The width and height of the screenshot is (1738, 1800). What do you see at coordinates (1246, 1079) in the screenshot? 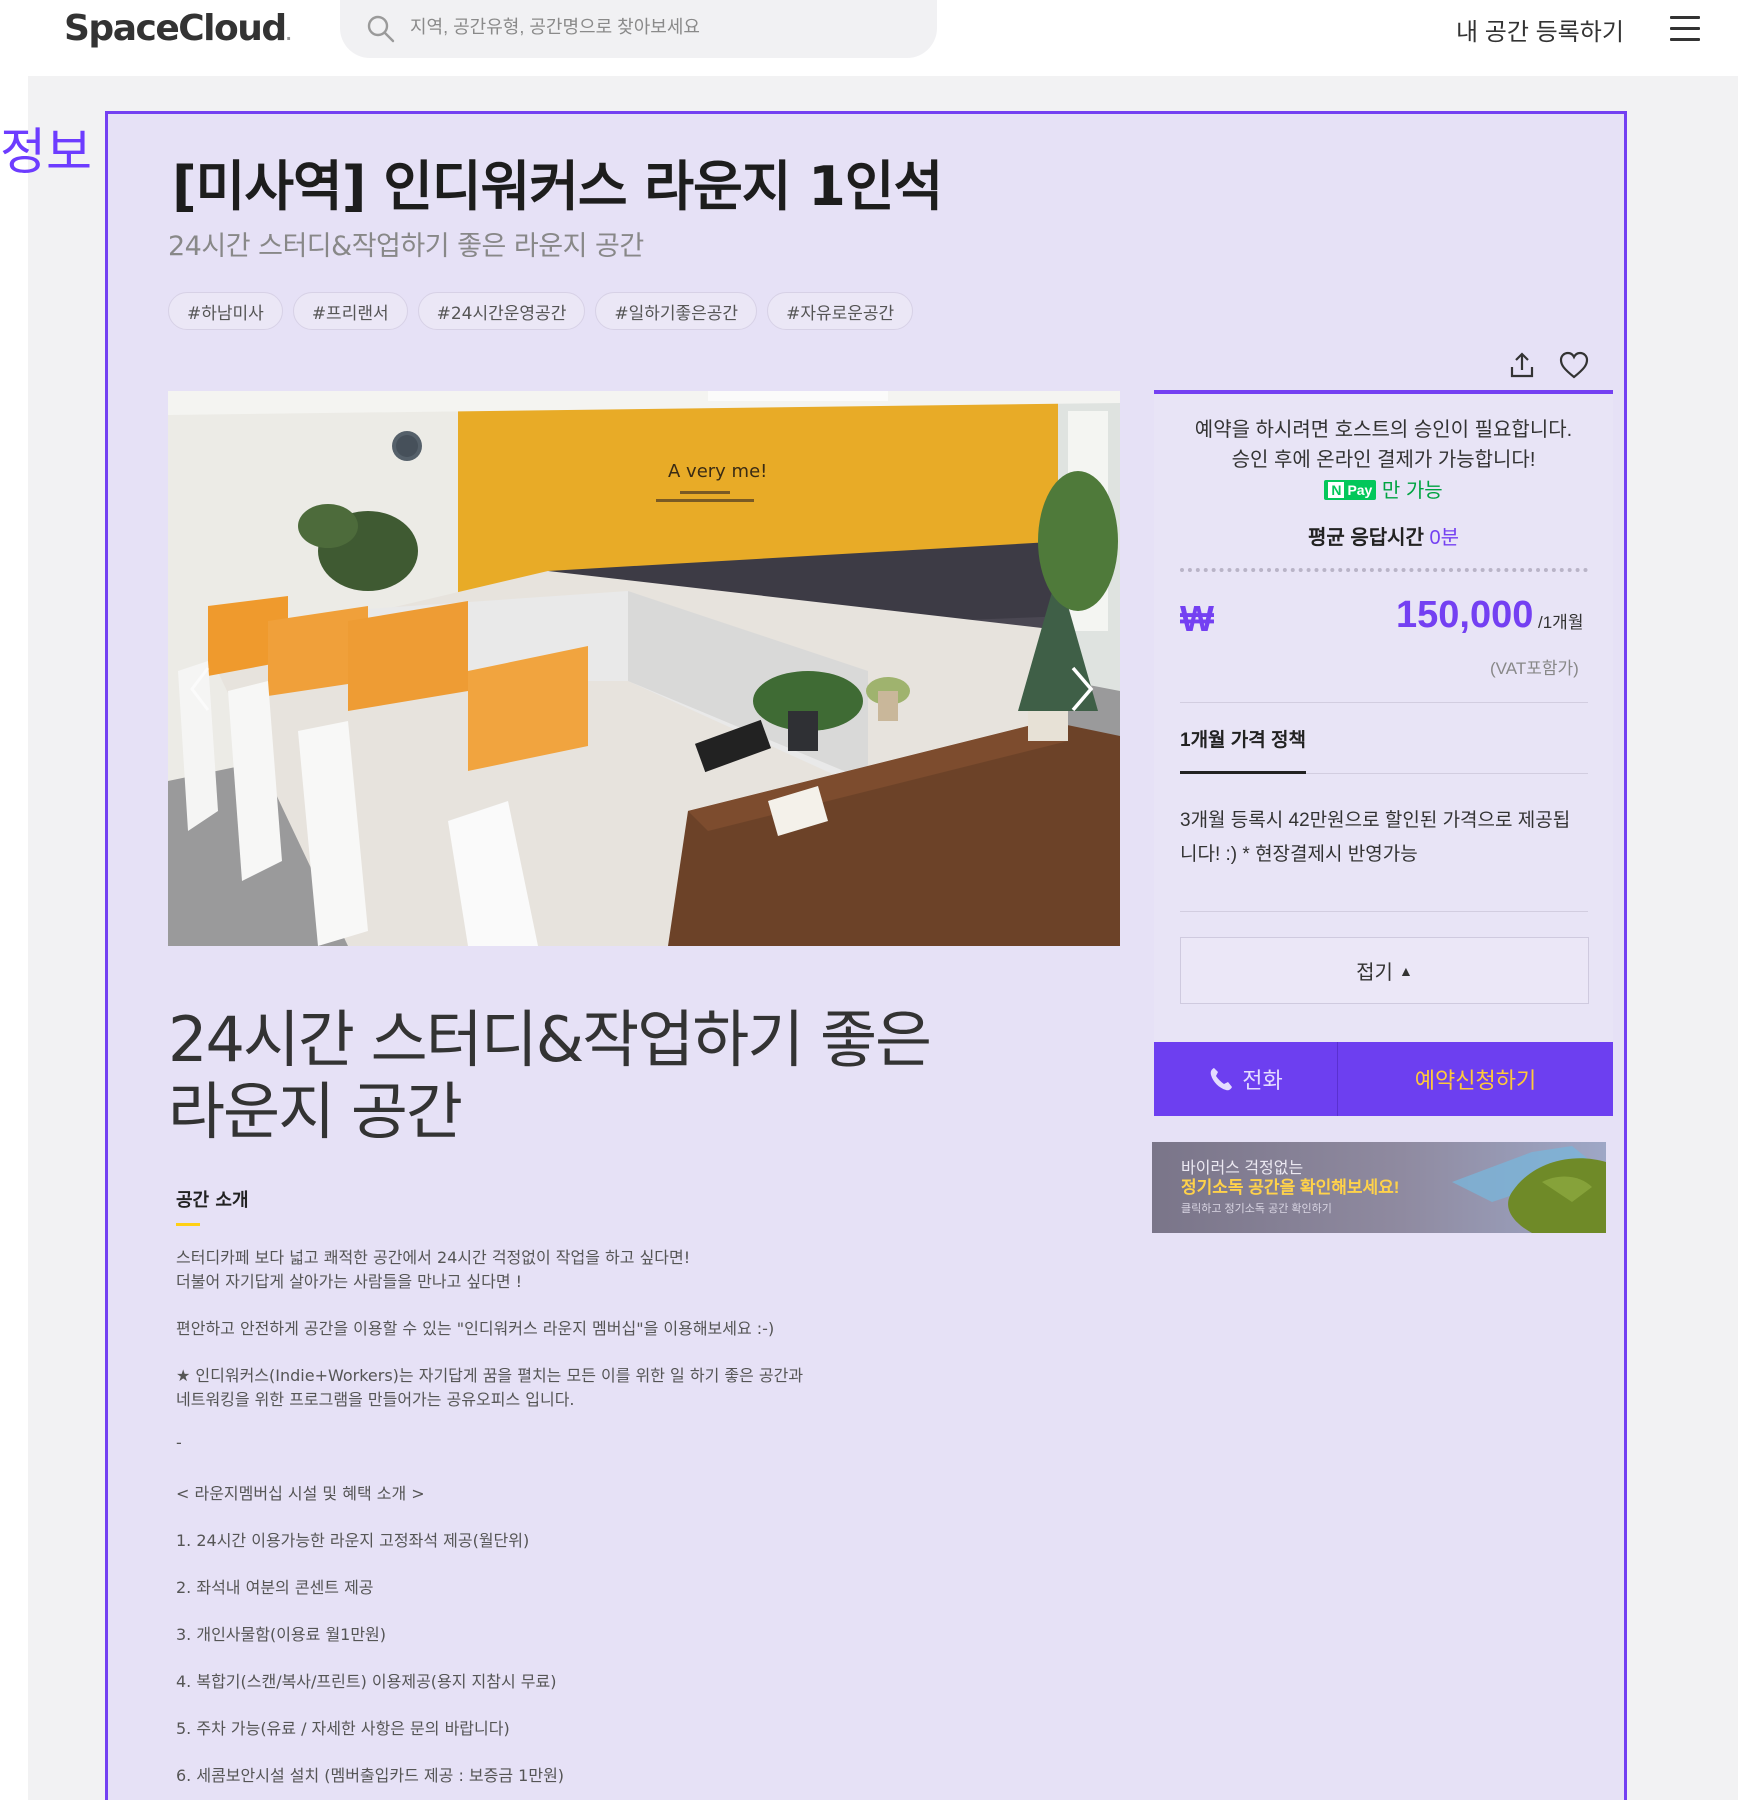
I see `call-button: 전화` at bounding box center [1246, 1079].